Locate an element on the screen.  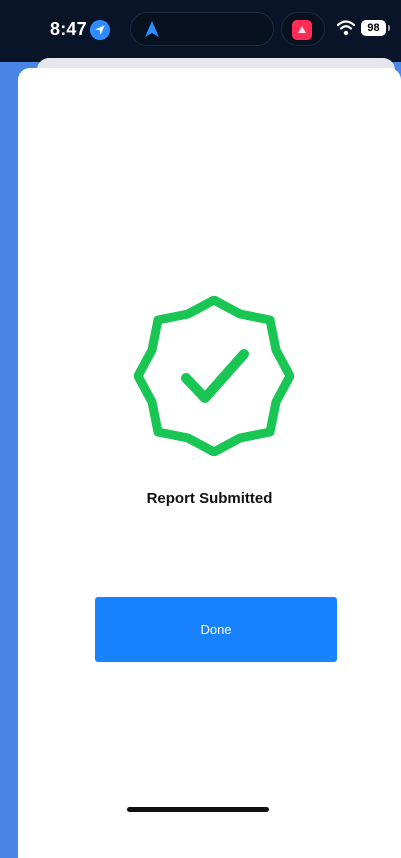
app-badge-icon is located at coordinates (302, 30).